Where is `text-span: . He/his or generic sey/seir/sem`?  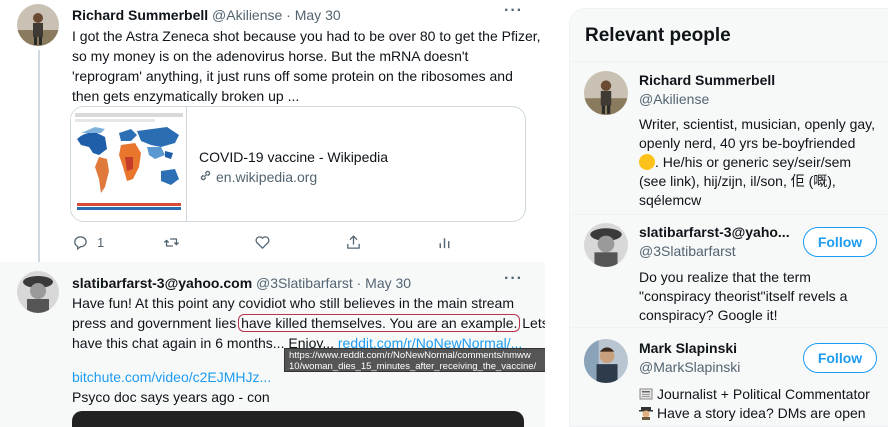 text-span: . He/his or generic sey/seir/sem is located at coordinates (753, 162).